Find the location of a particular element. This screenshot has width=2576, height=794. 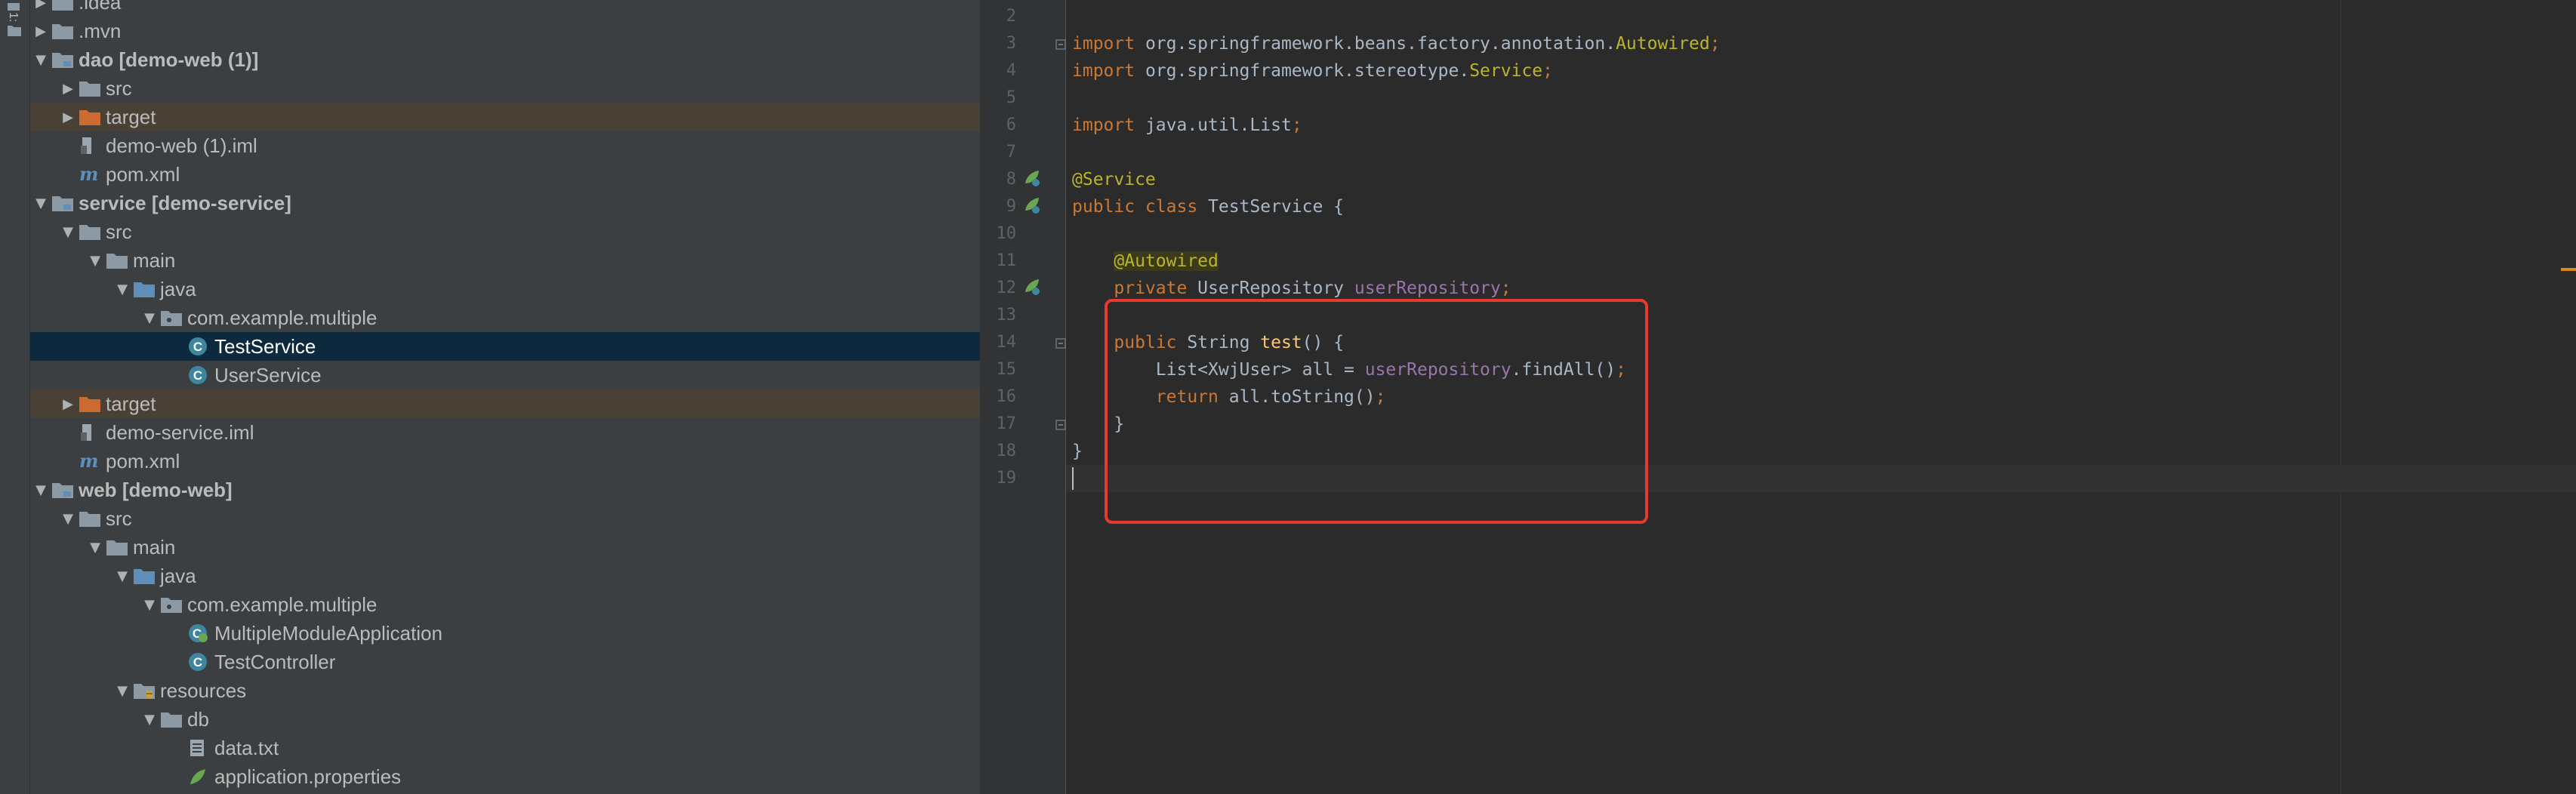

tree-node: ▼ resources is located at coordinates (505, 690).